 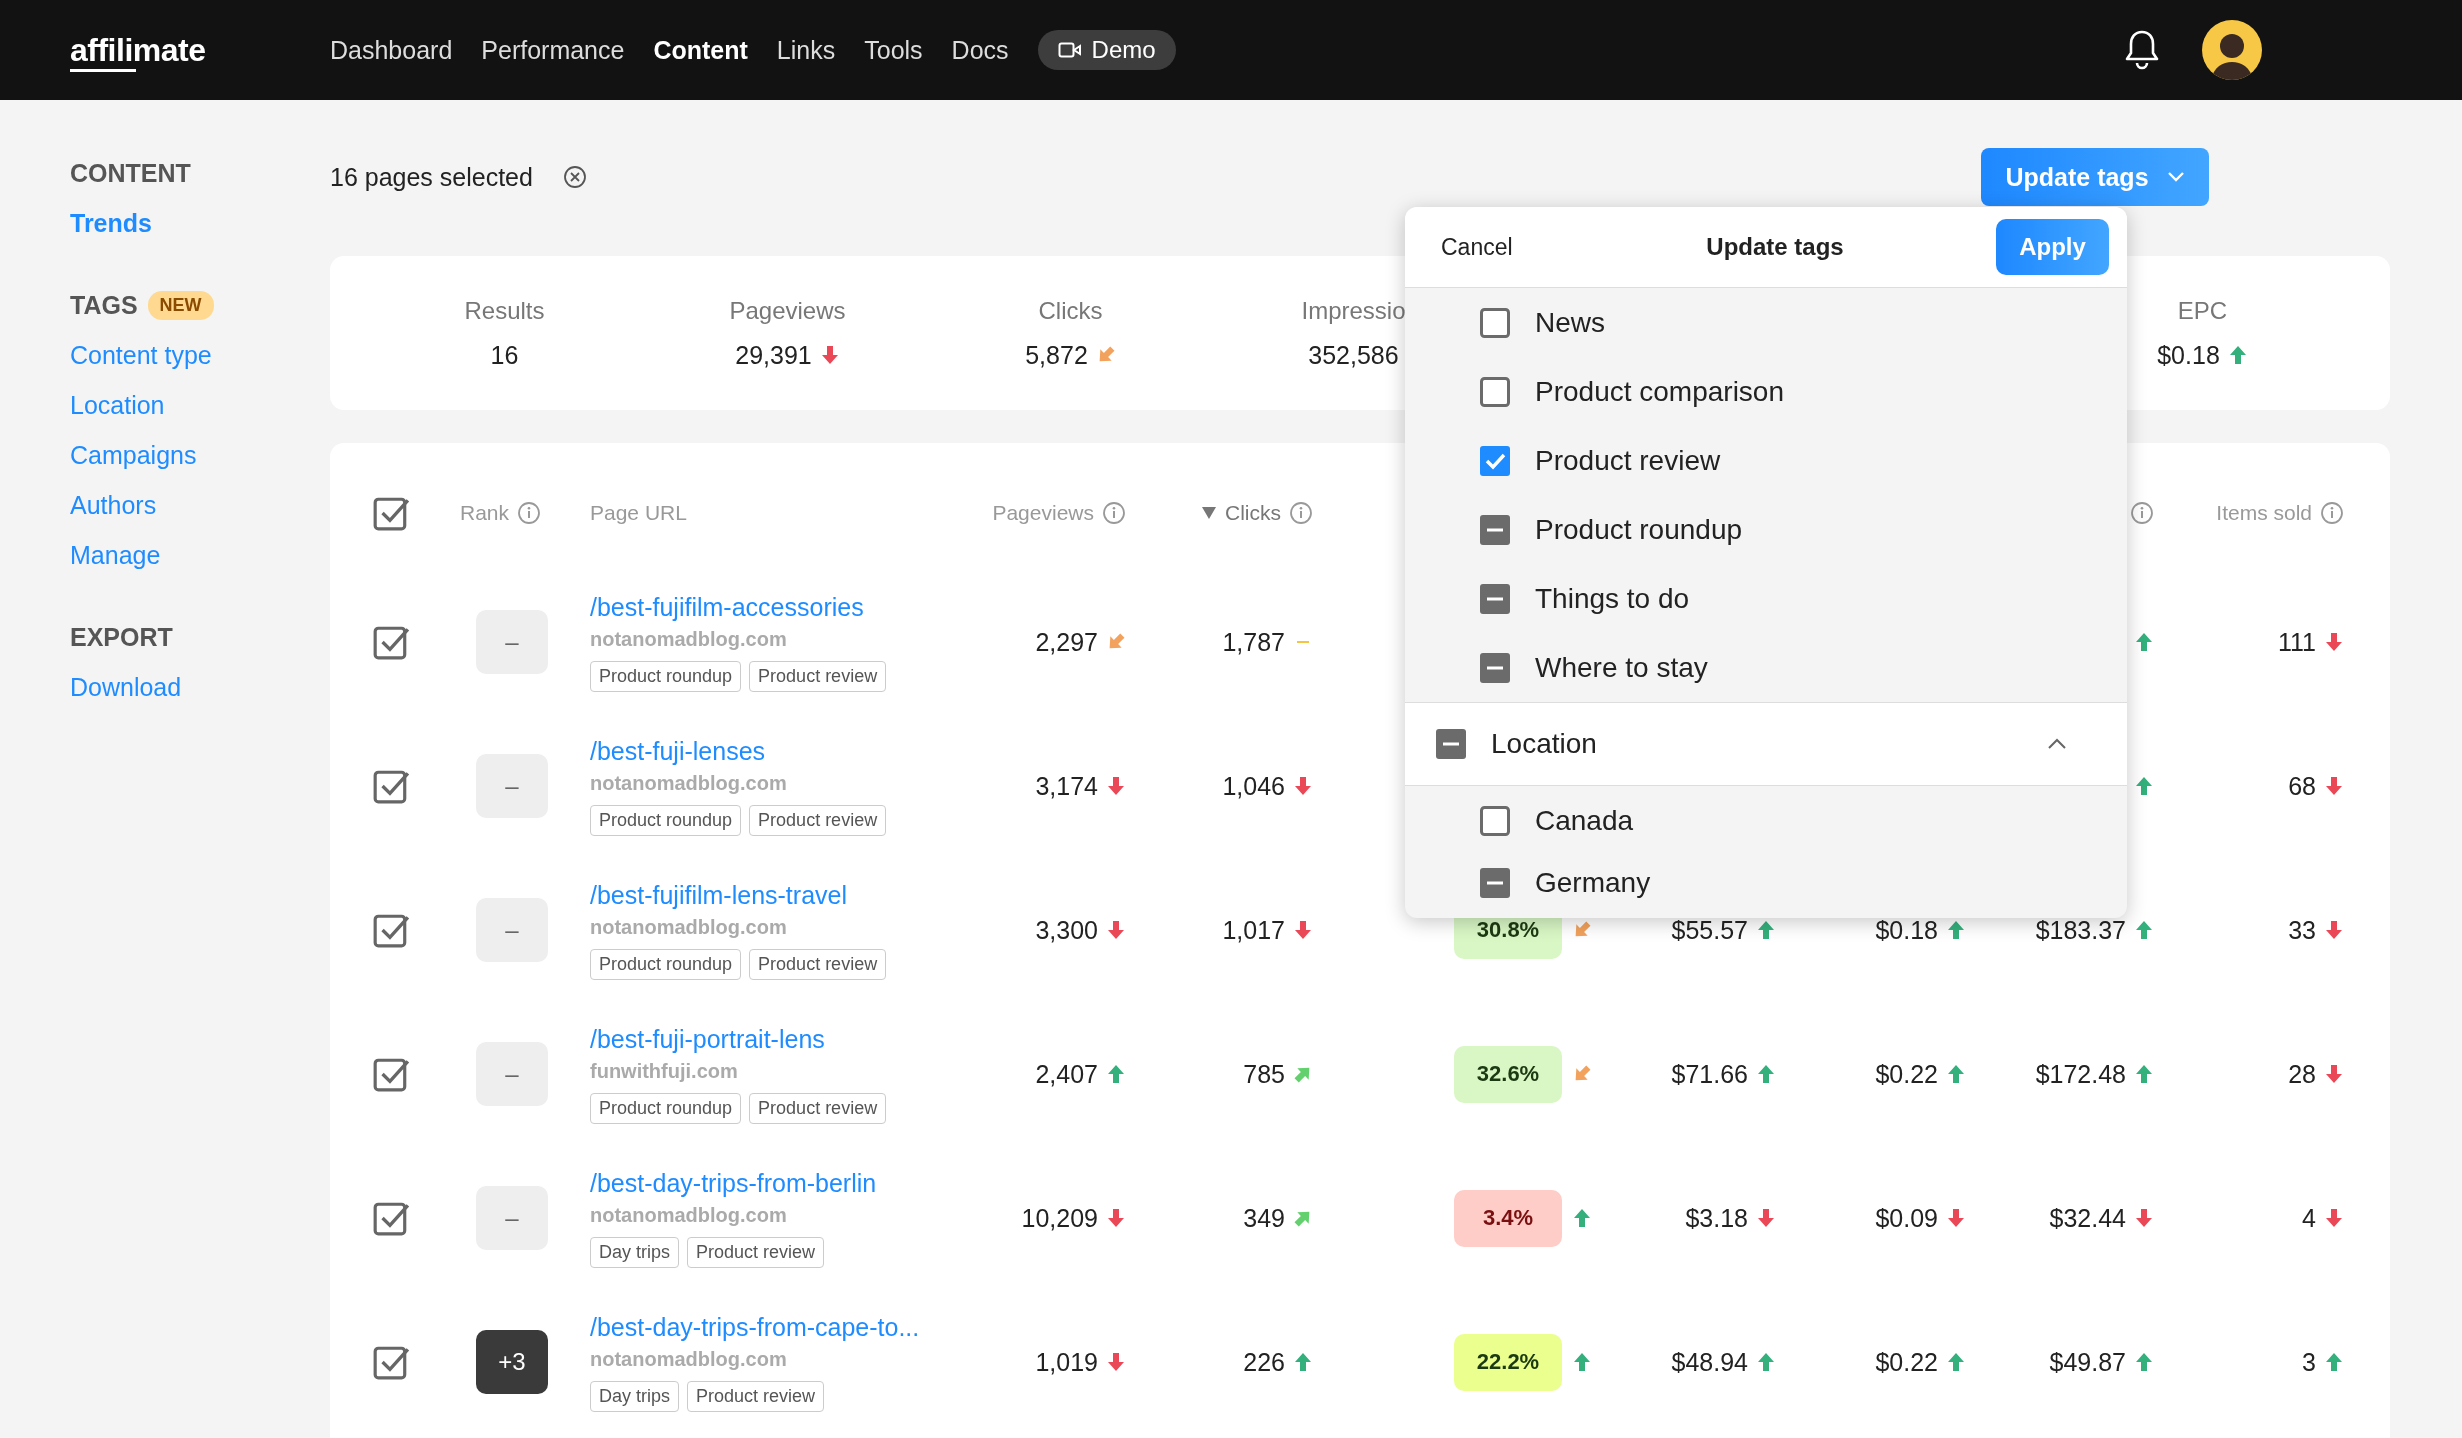 I want to click on table-cell: 785, so click(x=1264, y=1074).